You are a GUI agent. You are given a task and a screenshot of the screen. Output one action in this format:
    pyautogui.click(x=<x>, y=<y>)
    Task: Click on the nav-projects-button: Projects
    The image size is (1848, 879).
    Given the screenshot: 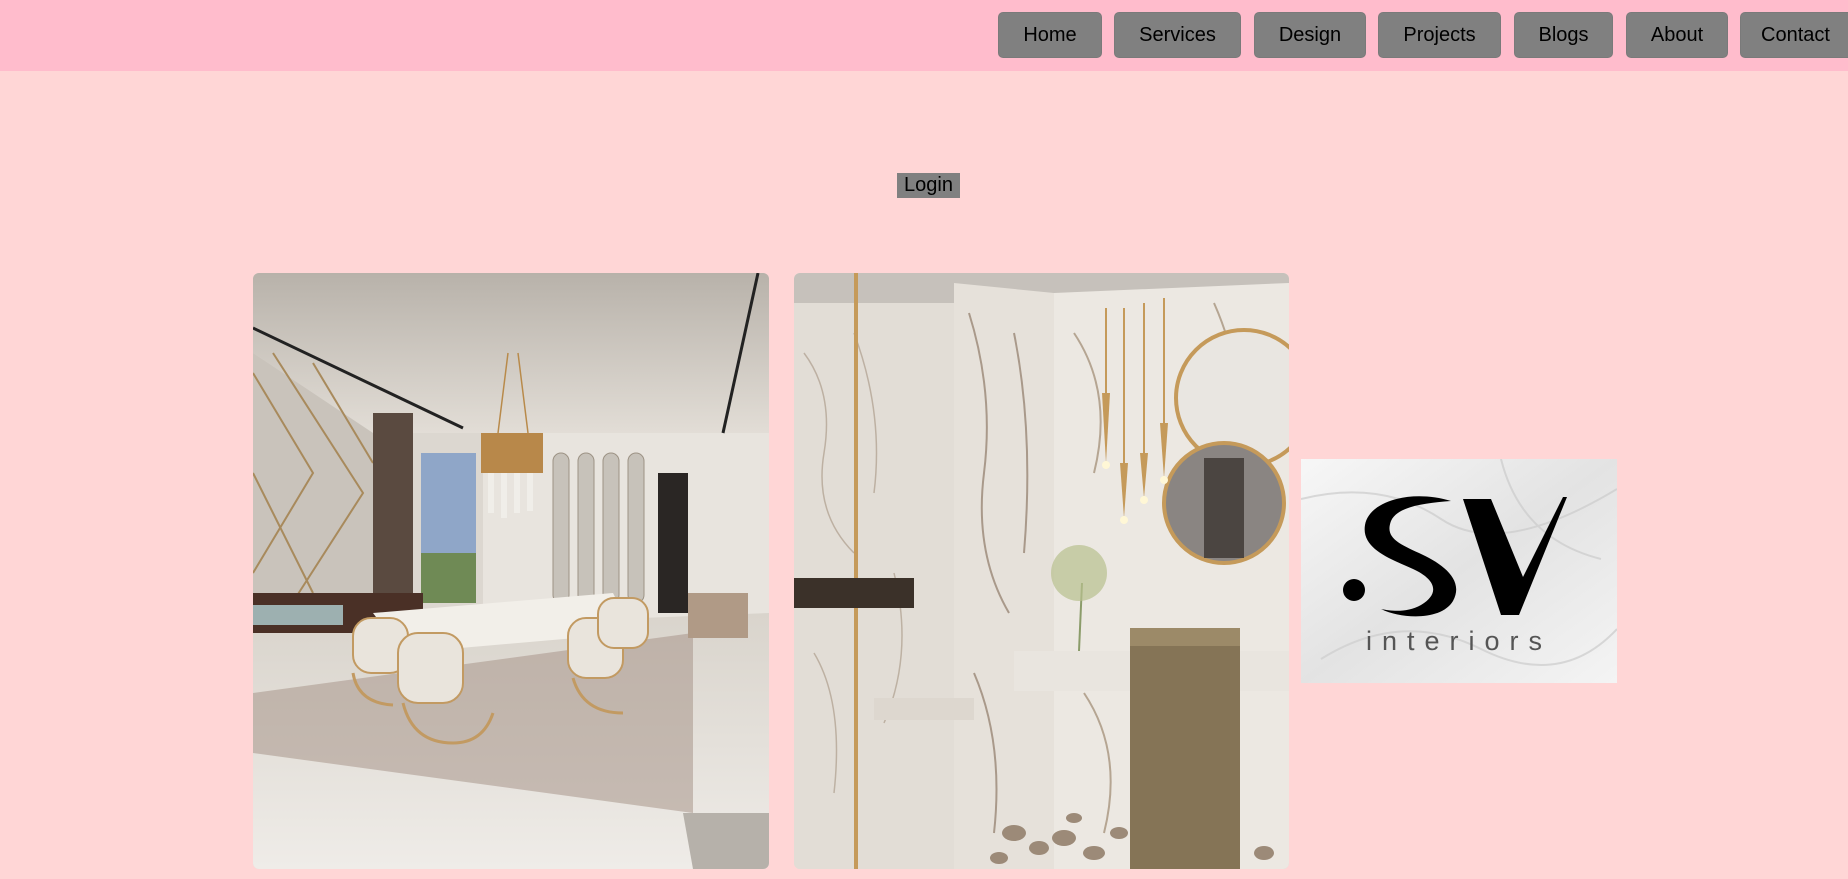 What is the action you would take?
    pyautogui.click(x=1439, y=35)
    